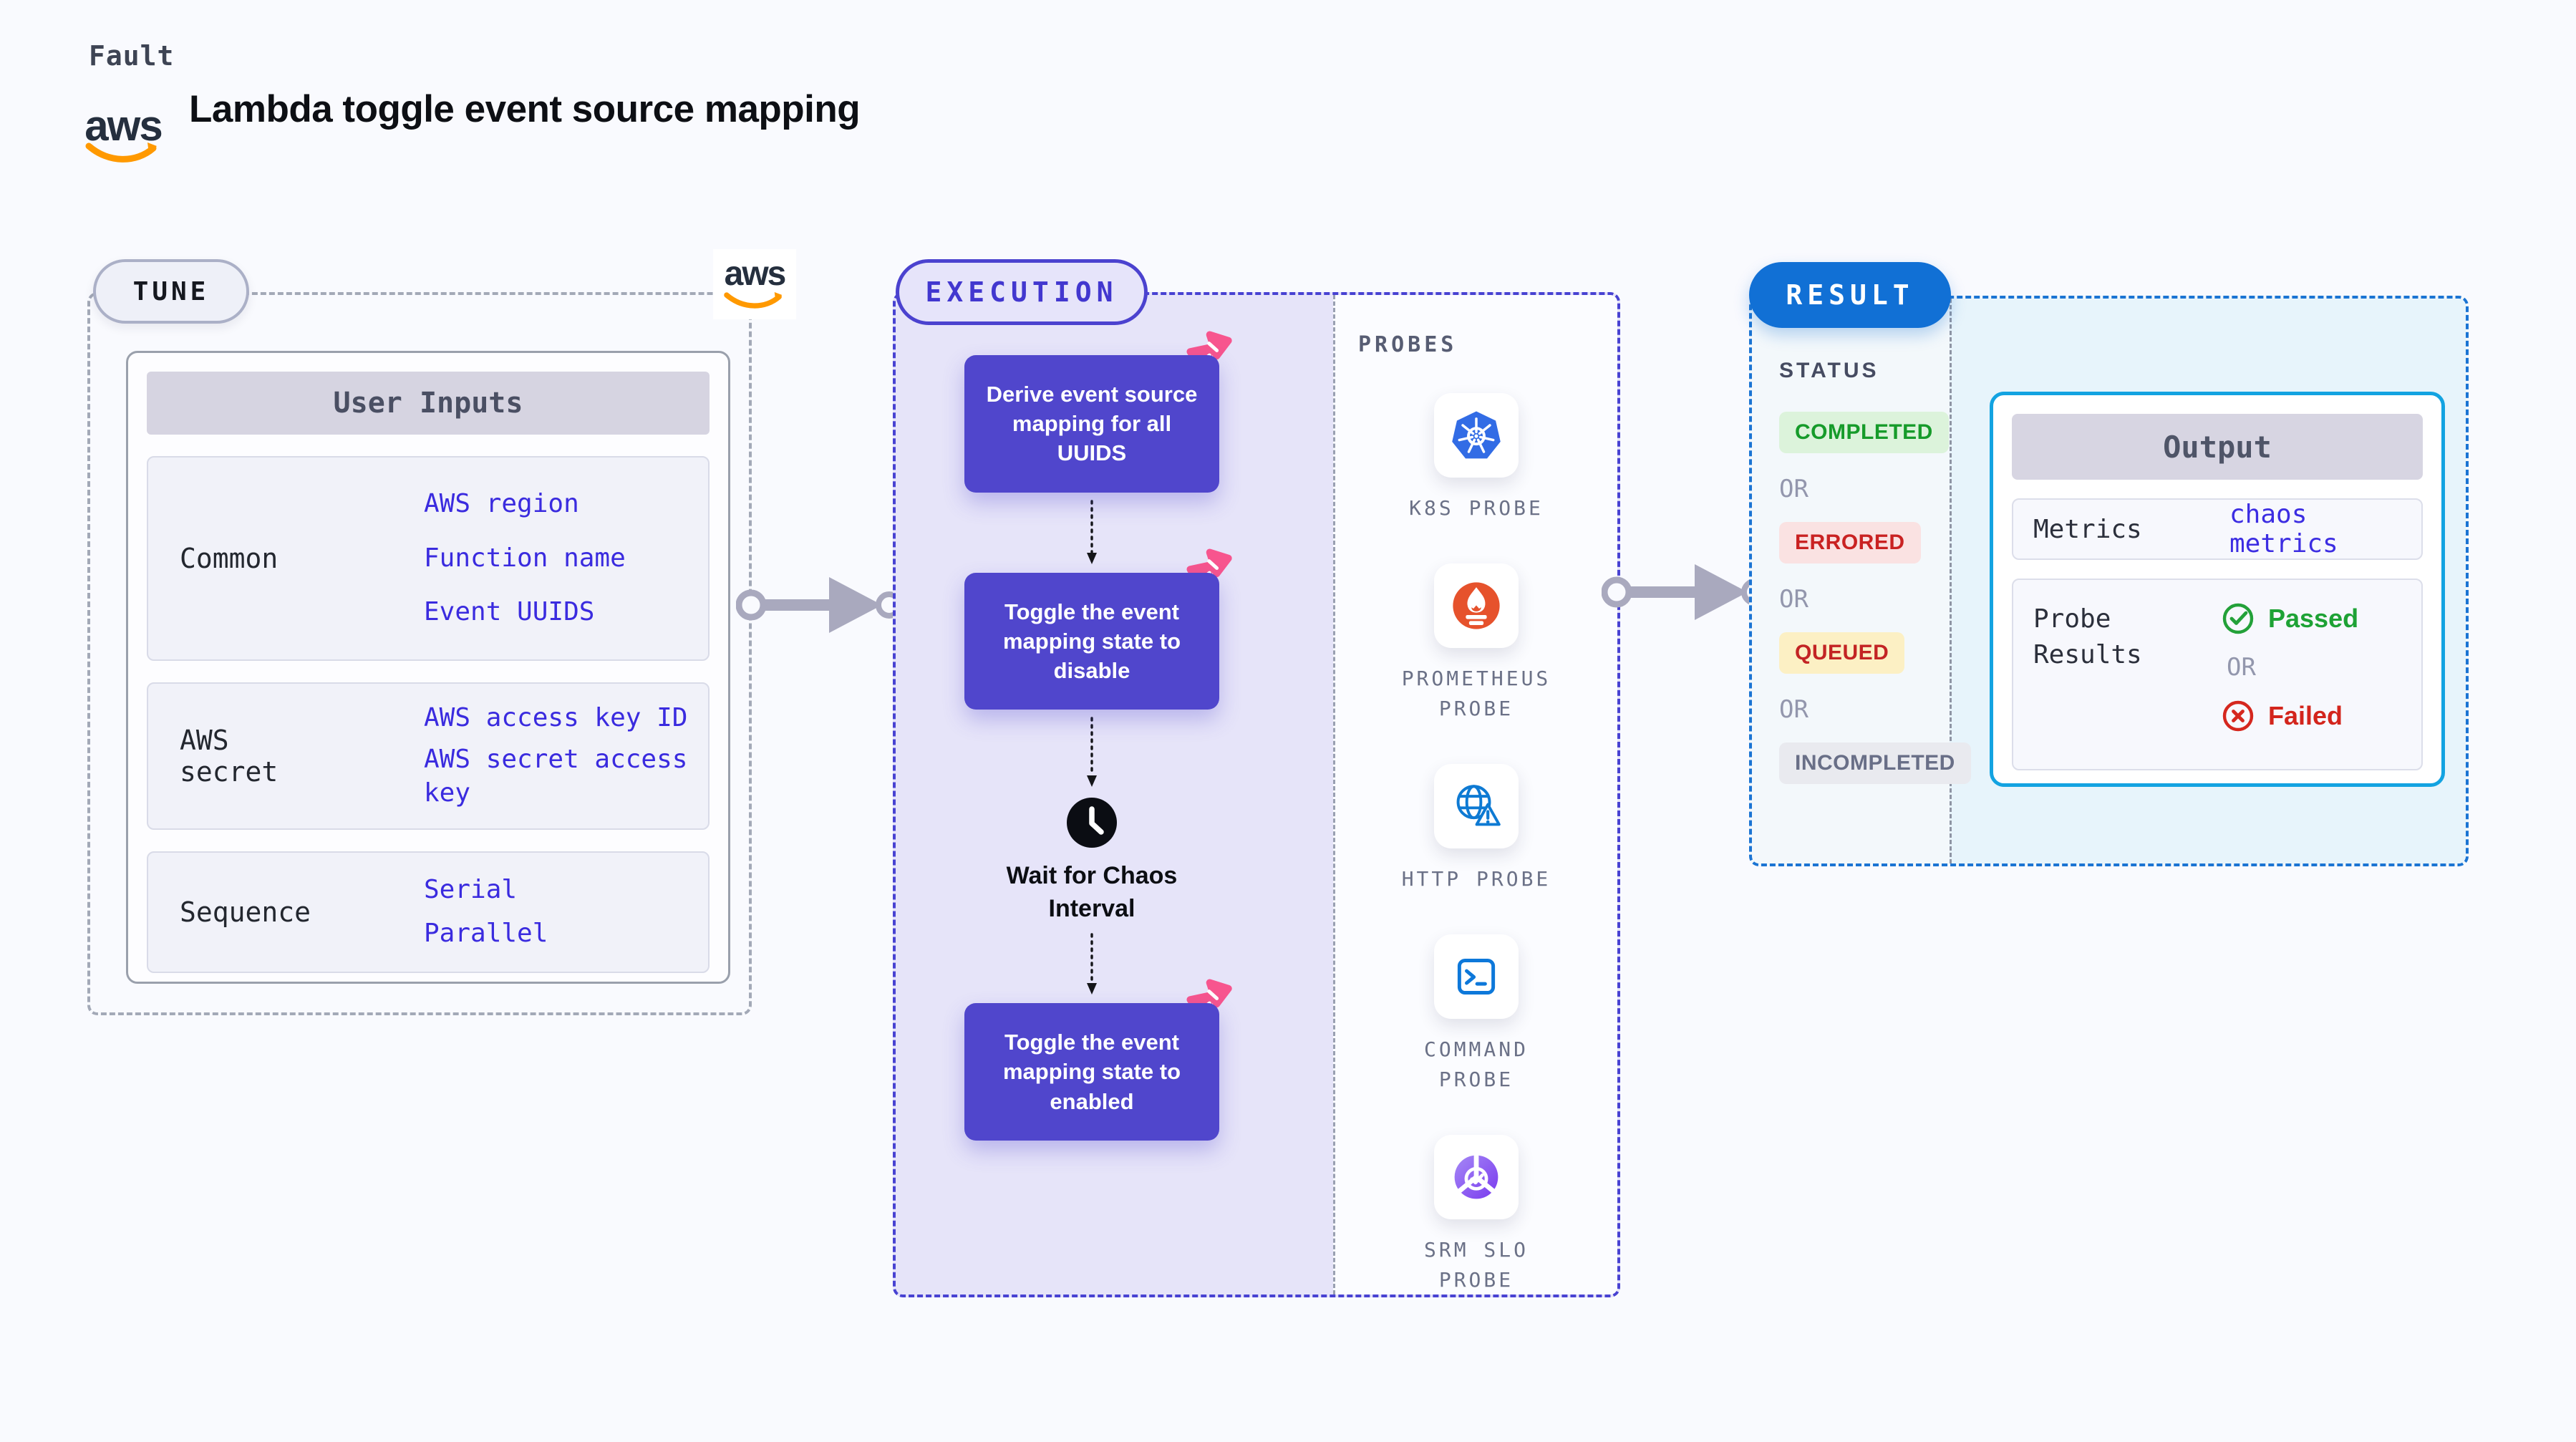 This screenshot has height=1442, width=2576. Describe the element at coordinates (509, 613) in the screenshot. I see `event-uuids-link: Event UUIDS` at that location.